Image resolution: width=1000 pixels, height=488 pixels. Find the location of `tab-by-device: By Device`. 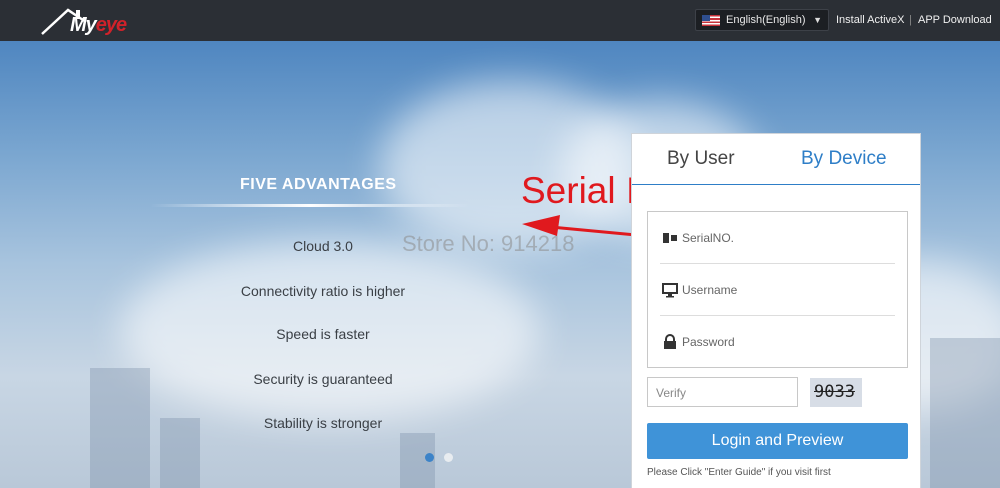

tab-by-device: By Device is located at coordinates (844, 159).